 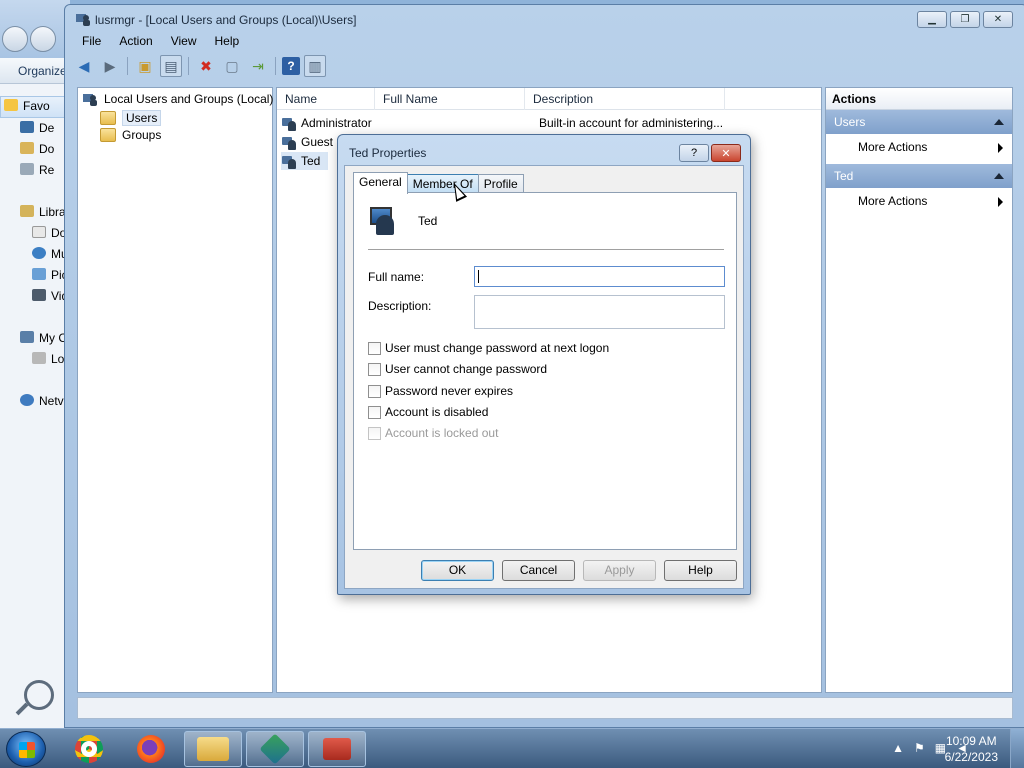 What do you see at coordinates (84, 66) in the screenshot?
I see `back-arrow-icon: ◀` at bounding box center [84, 66].